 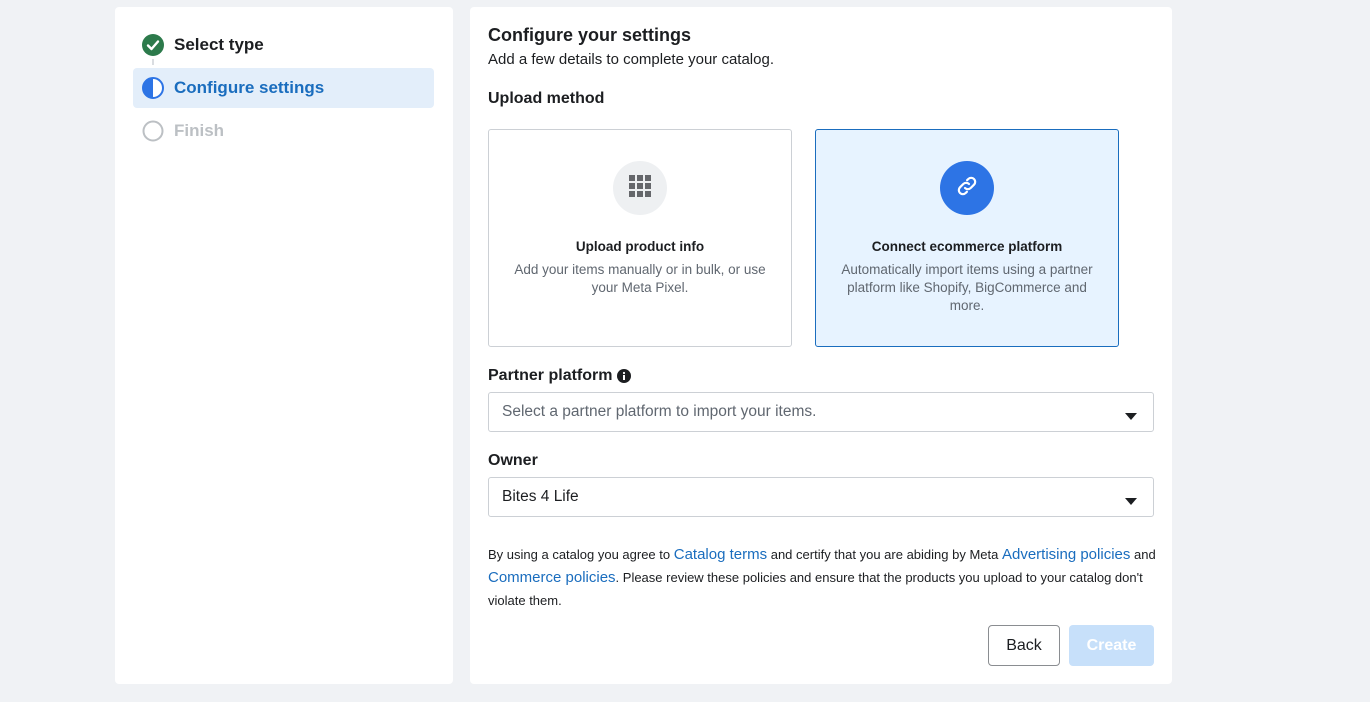 What do you see at coordinates (550, 375) in the screenshot?
I see `partner-platform-label: Partner platform` at bounding box center [550, 375].